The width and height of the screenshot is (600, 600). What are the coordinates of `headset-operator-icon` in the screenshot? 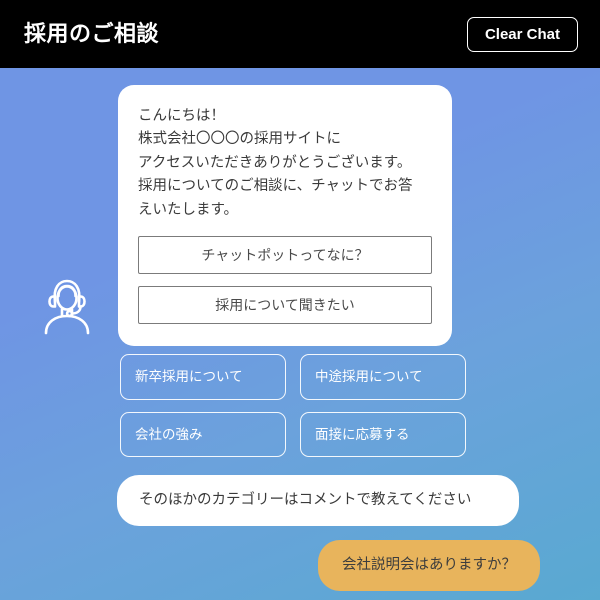 It's located at (67, 307).